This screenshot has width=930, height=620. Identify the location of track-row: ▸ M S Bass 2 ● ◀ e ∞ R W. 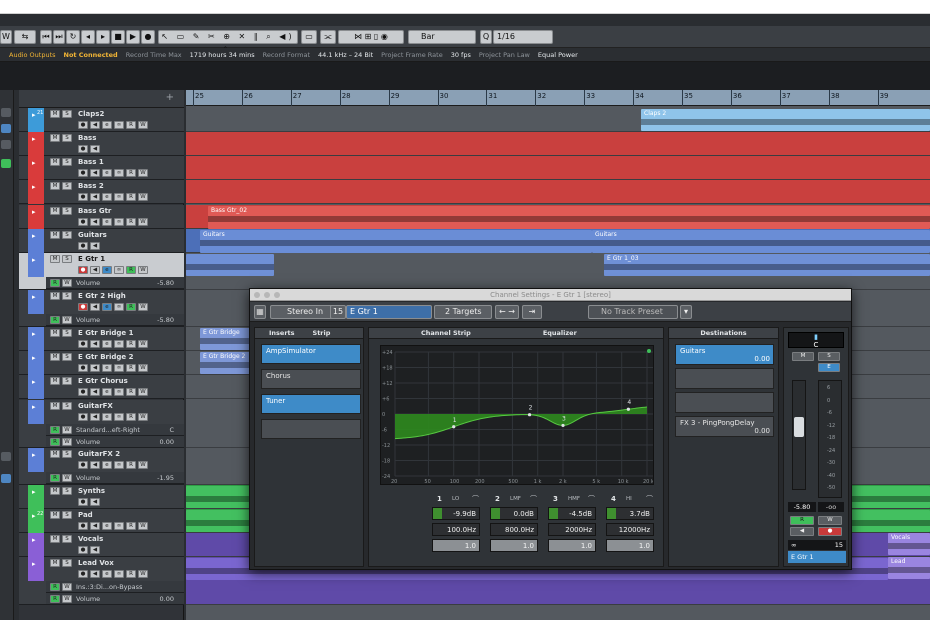
(101, 192).